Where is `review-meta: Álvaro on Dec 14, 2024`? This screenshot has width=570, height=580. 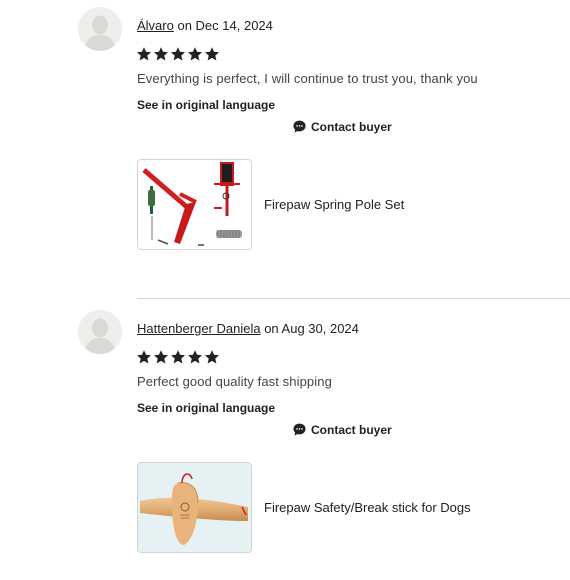
review-meta: Álvaro on Dec 14, 2024 is located at coordinates (205, 25).